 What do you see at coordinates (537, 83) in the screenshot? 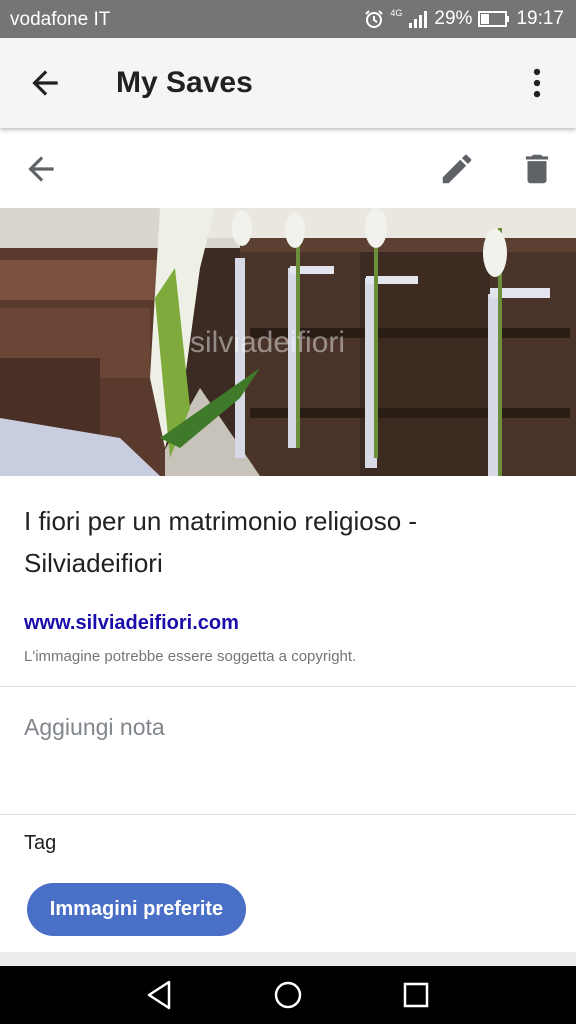
I see `more-vert-icon` at bounding box center [537, 83].